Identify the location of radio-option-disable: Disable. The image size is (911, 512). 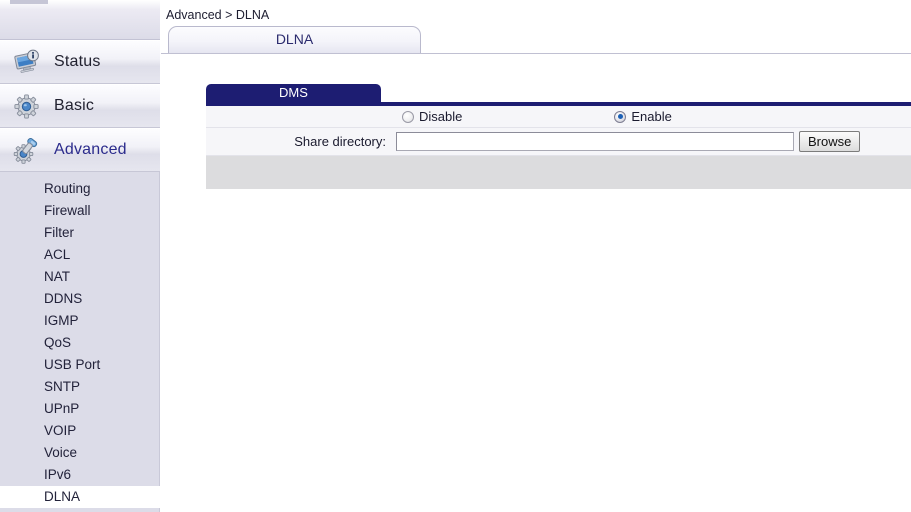
(432, 116).